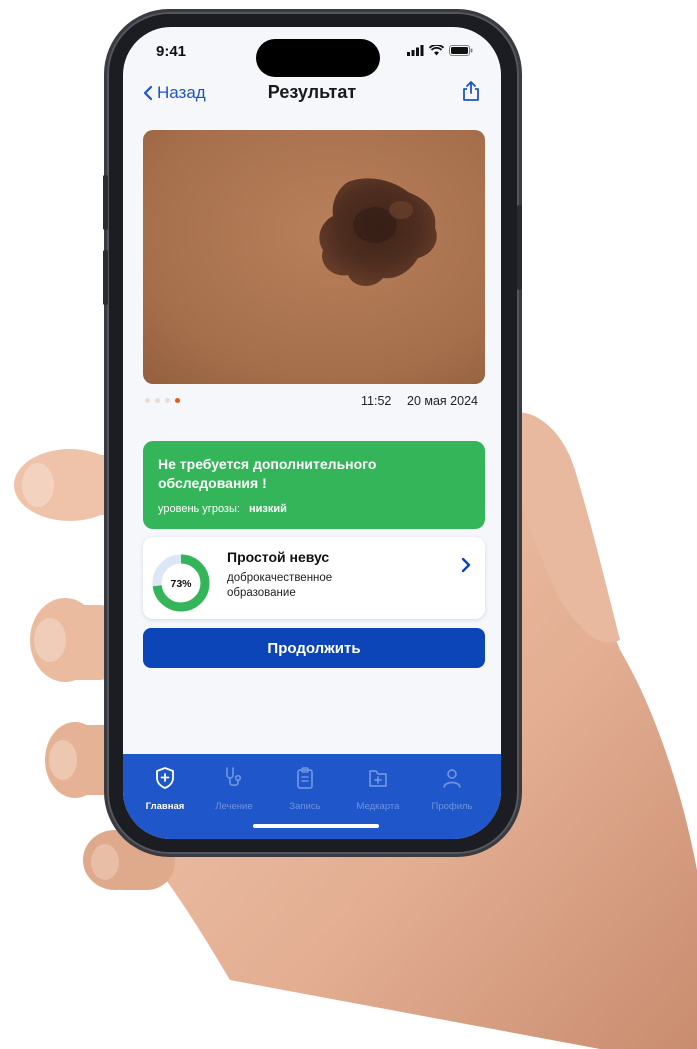  I want to click on tab-medical-record: Медкарта, so click(378, 789).